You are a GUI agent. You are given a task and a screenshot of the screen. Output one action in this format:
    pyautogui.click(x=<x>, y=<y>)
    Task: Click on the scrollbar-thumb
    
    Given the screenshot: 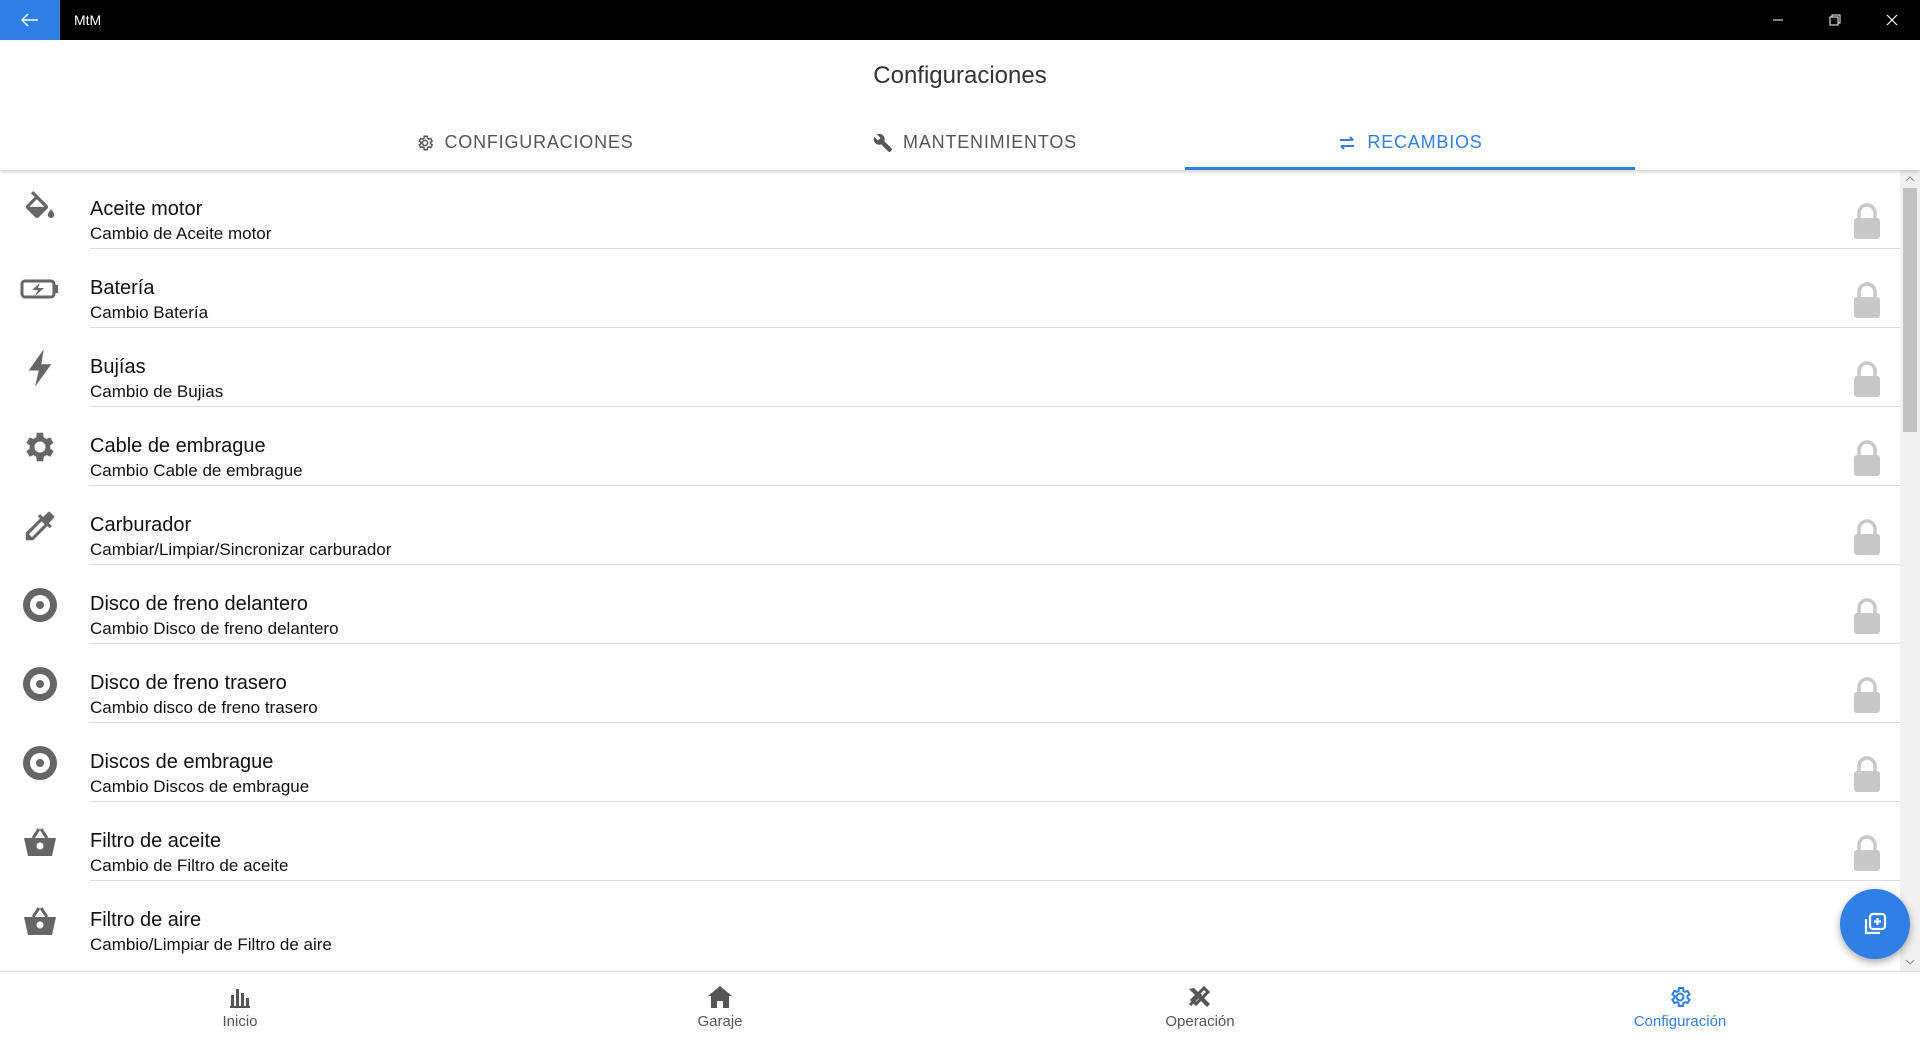 What is the action you would take?
    pyautogui.click(x=1910, y=310)
    